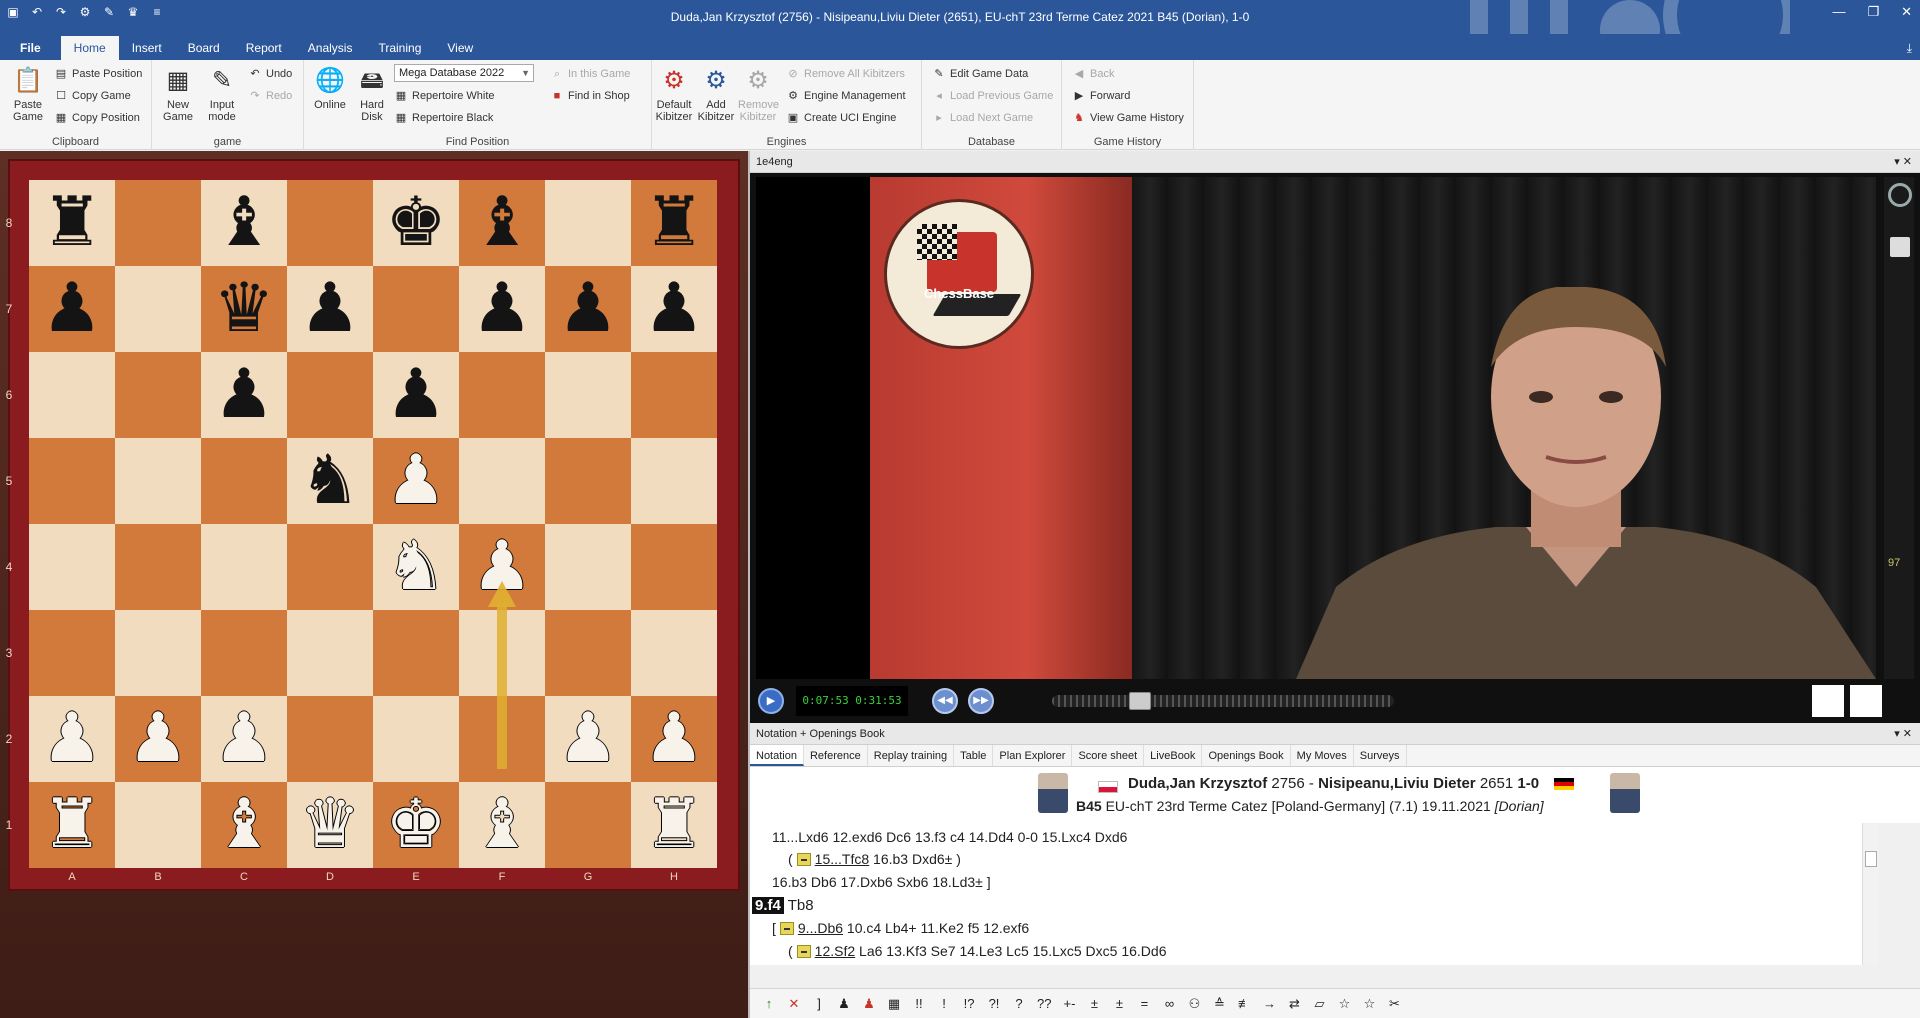 The width and height of the screenshot is (1920, 1018). What do you see at coordinates (244, 567) in the screenshot?
I see `square-c4` at bounding box center [244, 567].